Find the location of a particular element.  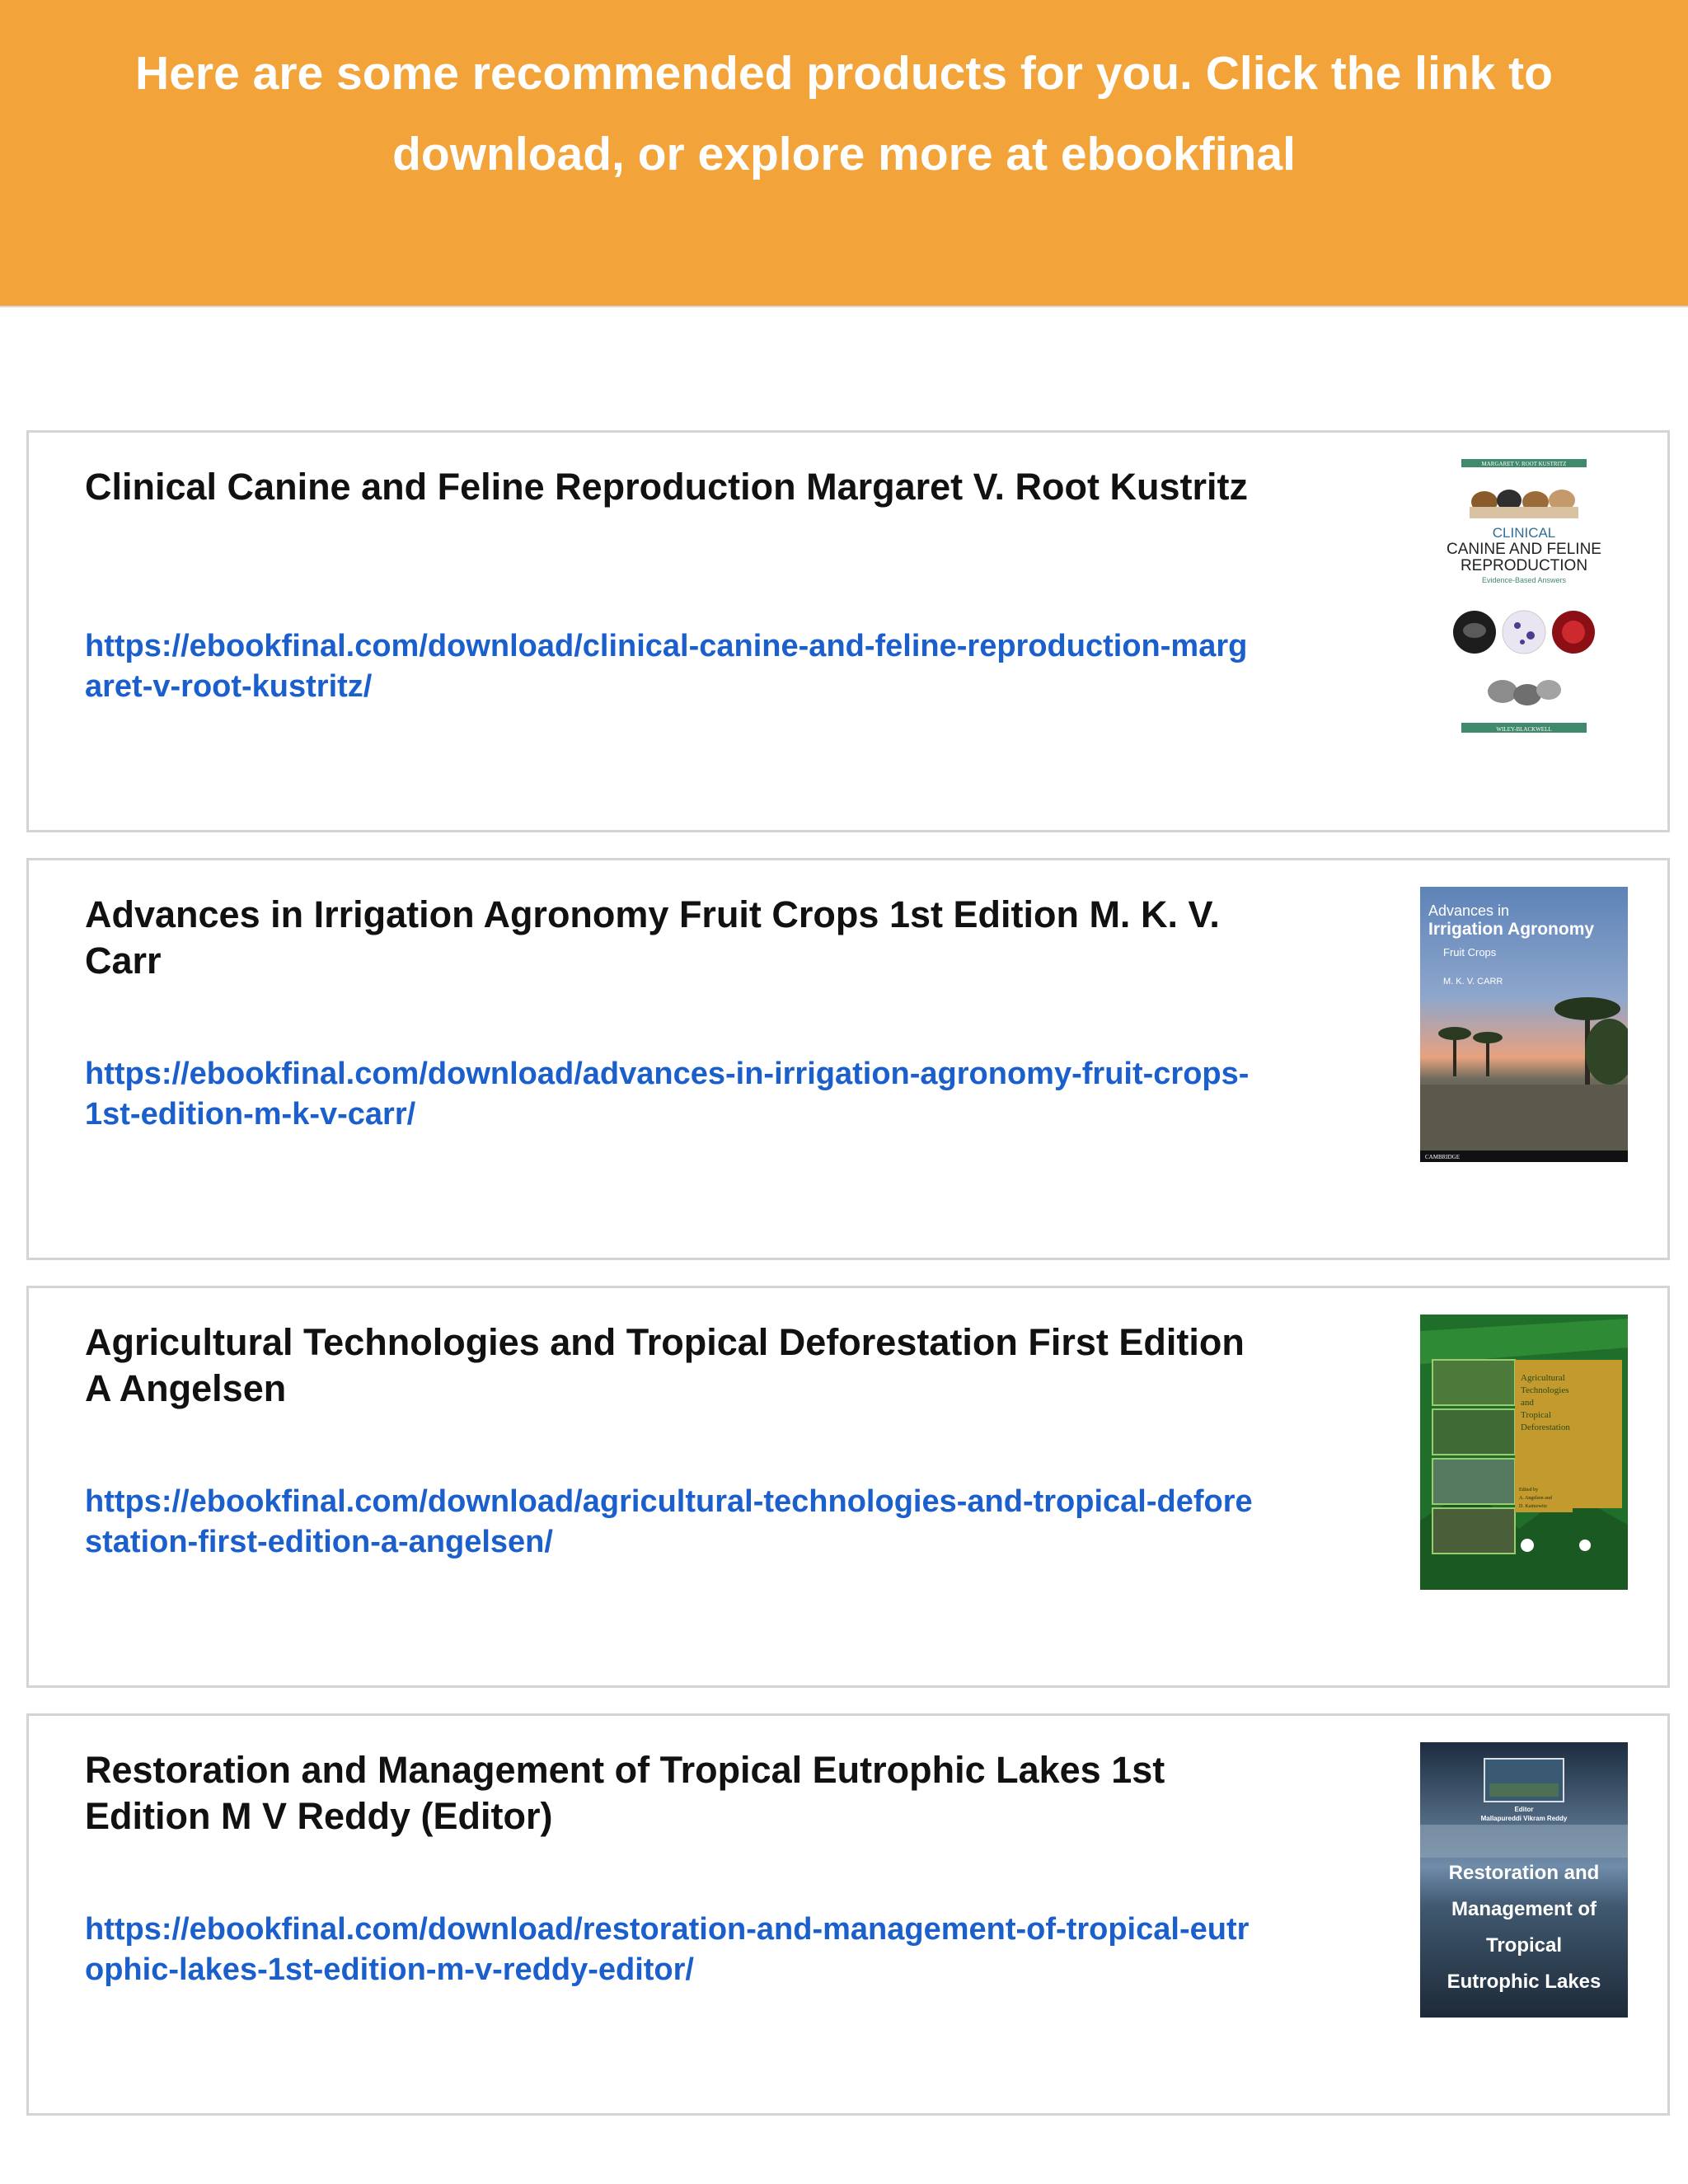

cover-line-3: Tropical is located at coordinates (1524, 1945).